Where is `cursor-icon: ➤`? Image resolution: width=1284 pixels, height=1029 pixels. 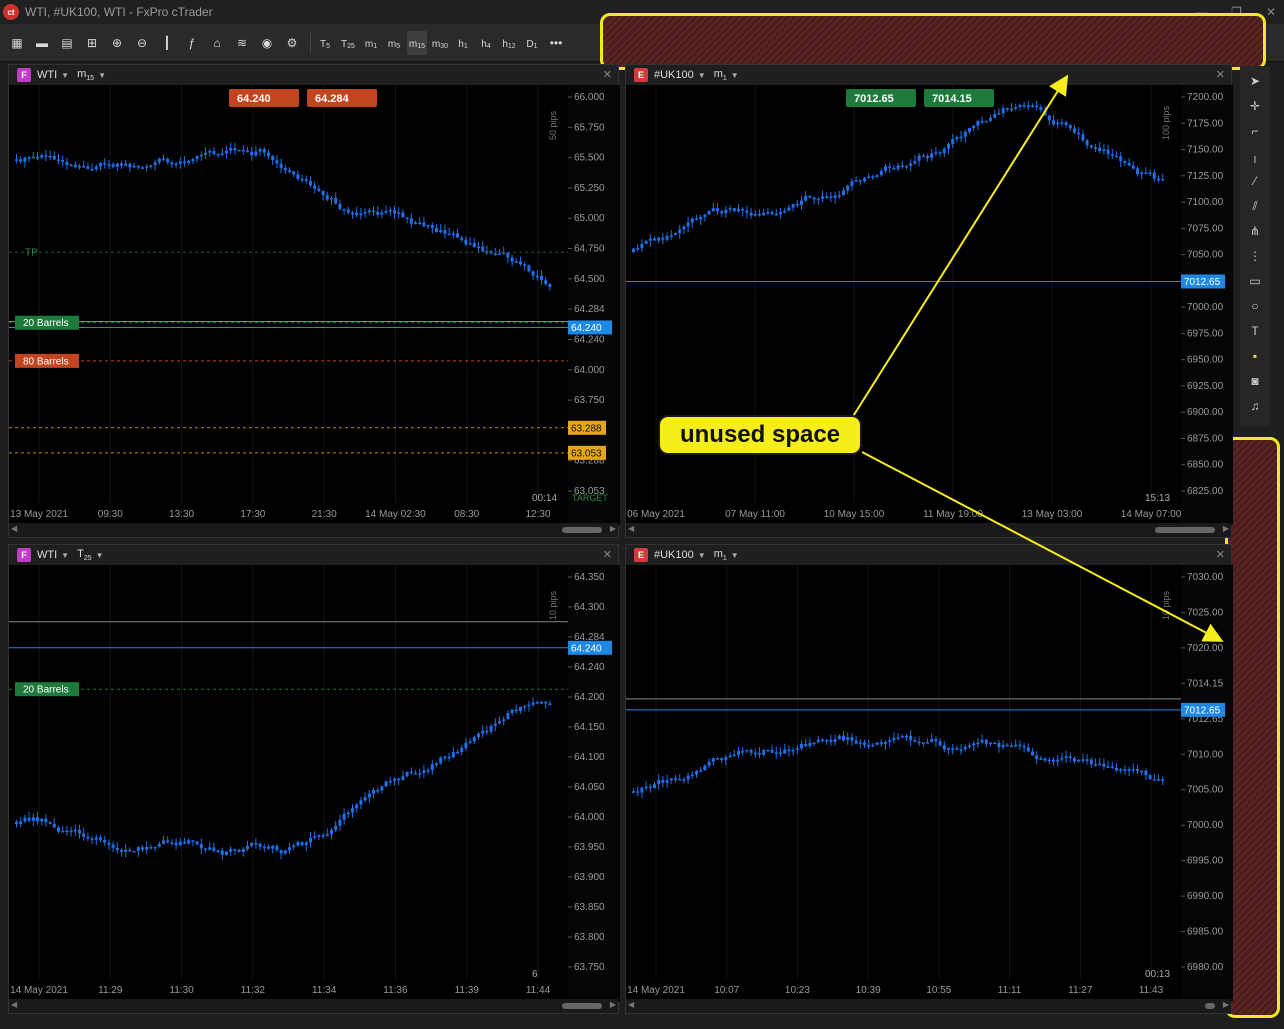
cursor-icon: ➤ is located at coordinates (1255, 81).